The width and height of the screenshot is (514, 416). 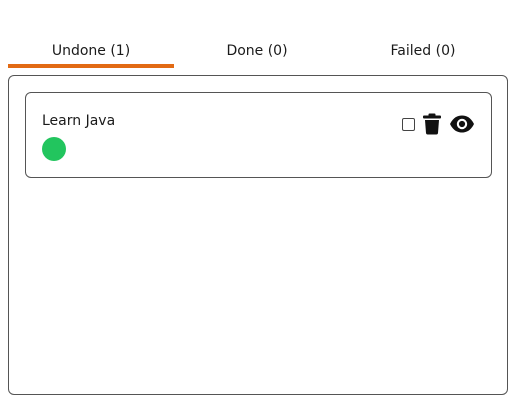 I want to click on task-actions, so click(x=438, y=124).